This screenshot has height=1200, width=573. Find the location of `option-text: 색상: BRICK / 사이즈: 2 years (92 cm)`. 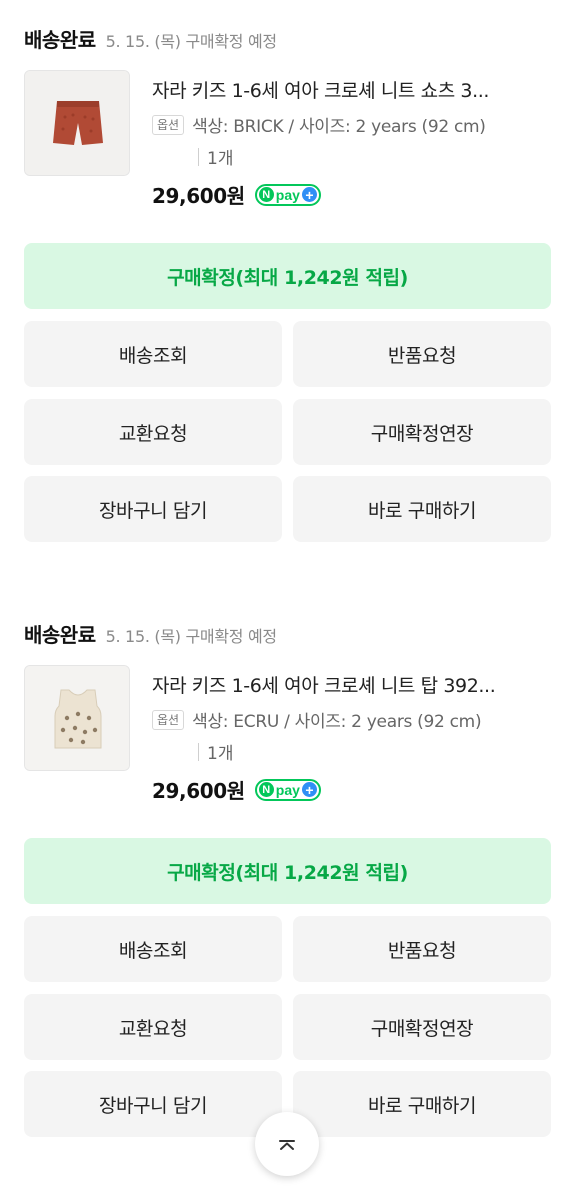

option-text: 색상: BRICK / 사이즈: 2 years (92 cm) is located at coordinates (339, 127).